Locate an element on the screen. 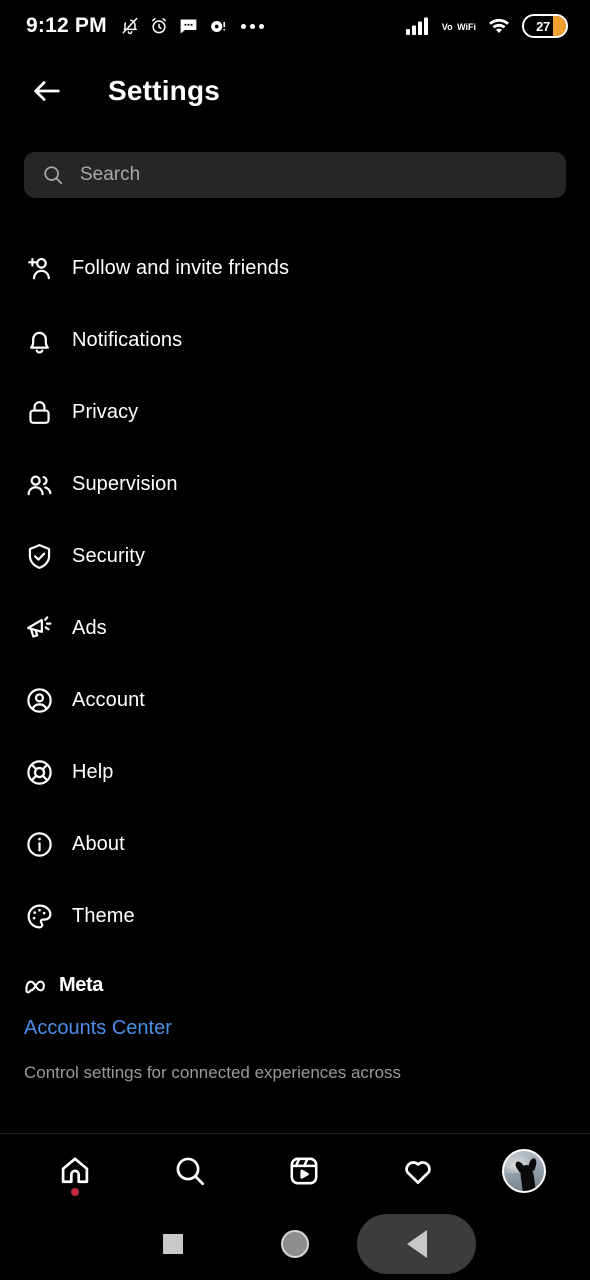 The width and height of the screenshot is (590, 1280). lock-icon is located at coordinates (41, 412).